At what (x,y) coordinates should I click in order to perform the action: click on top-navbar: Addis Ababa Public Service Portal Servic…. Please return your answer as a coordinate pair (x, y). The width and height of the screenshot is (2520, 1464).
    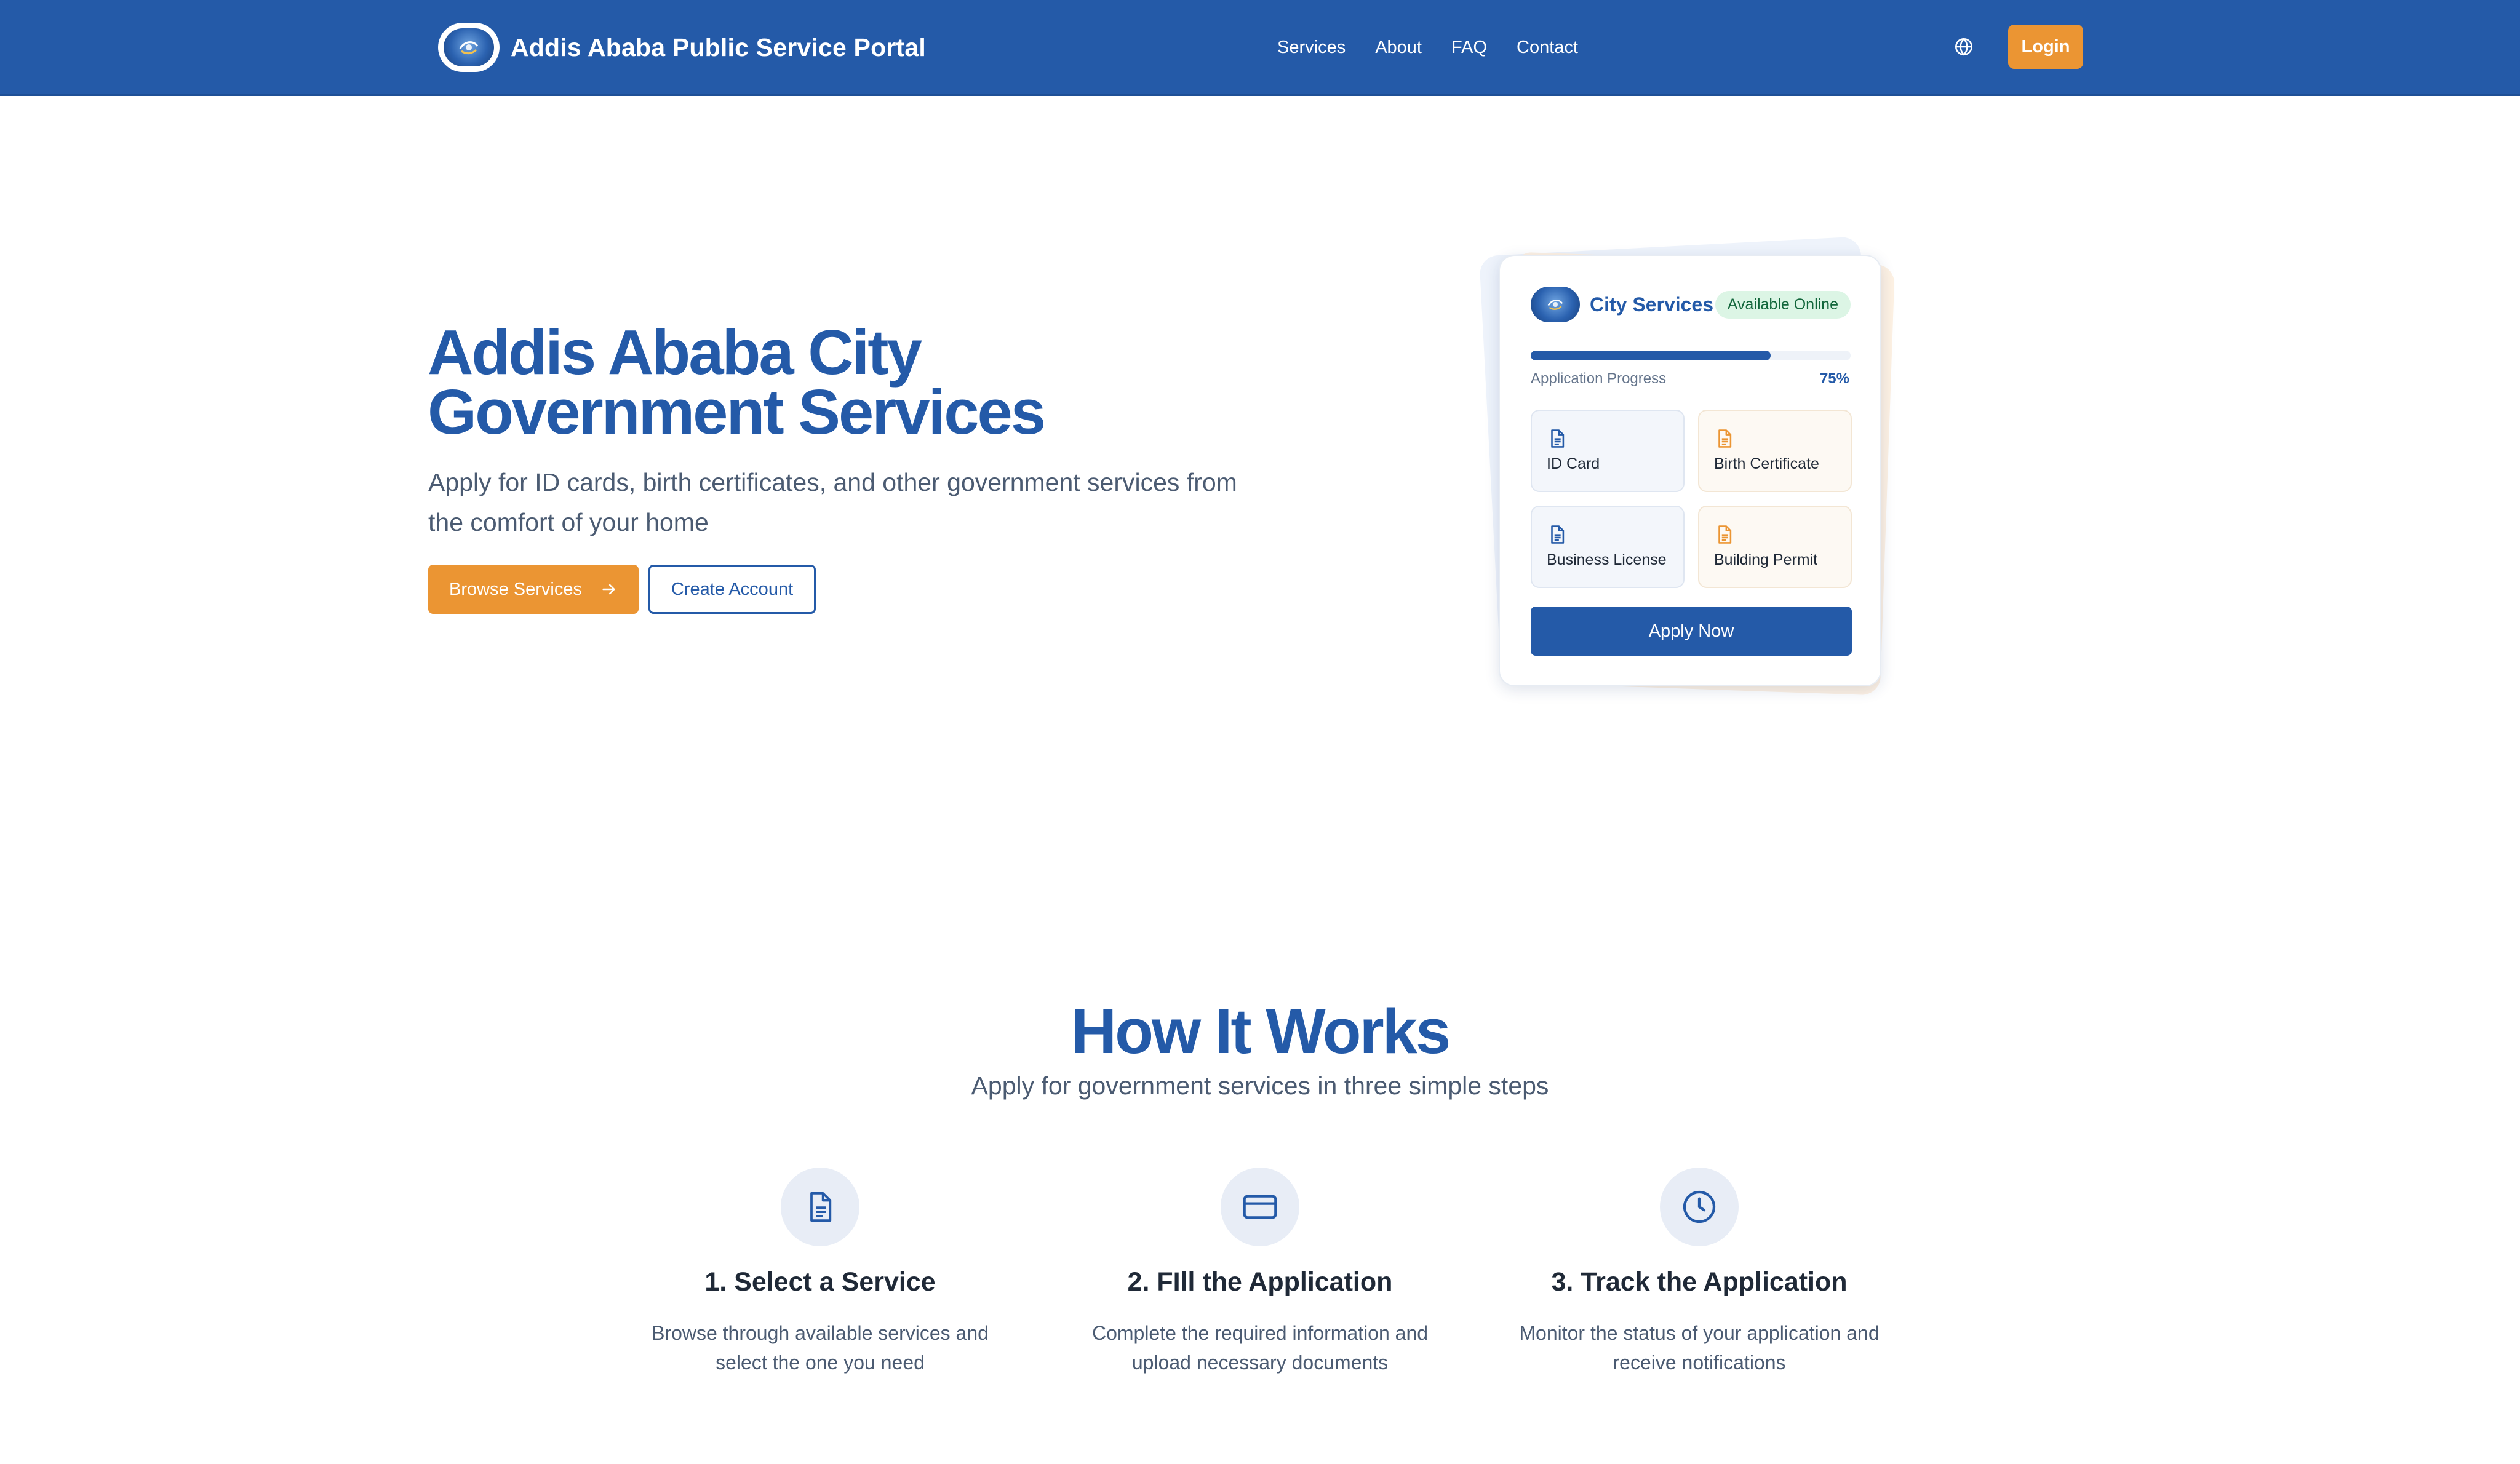
    Looking at the image, I should click on (1260, 48).